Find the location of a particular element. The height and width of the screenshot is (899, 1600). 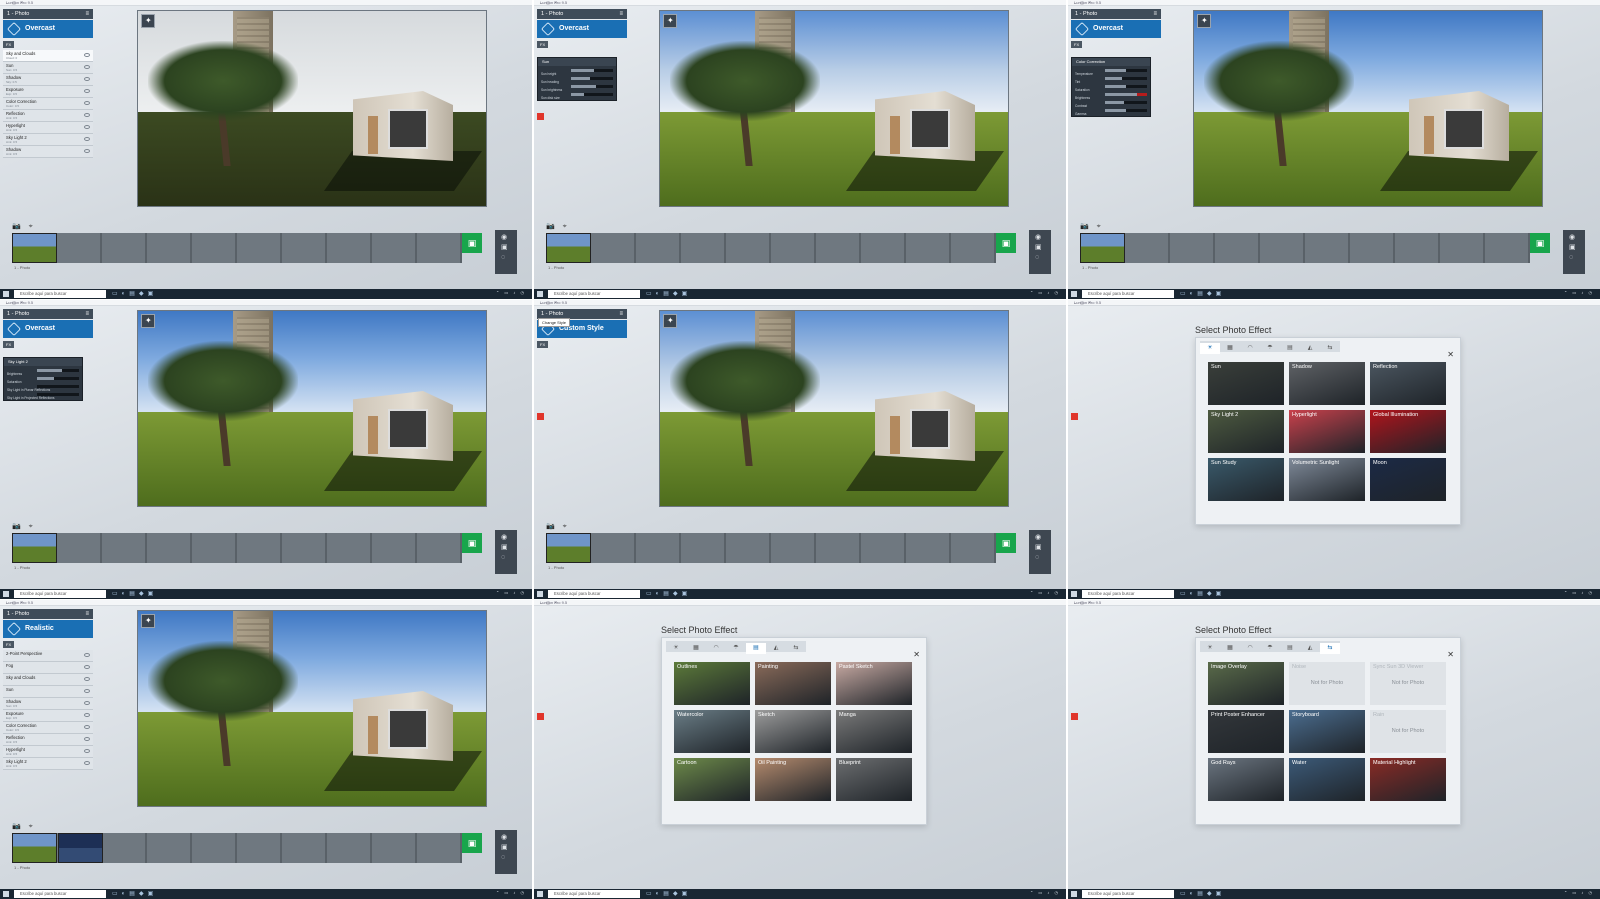

close-icon: ✕ is located at coordinates (916, 654).